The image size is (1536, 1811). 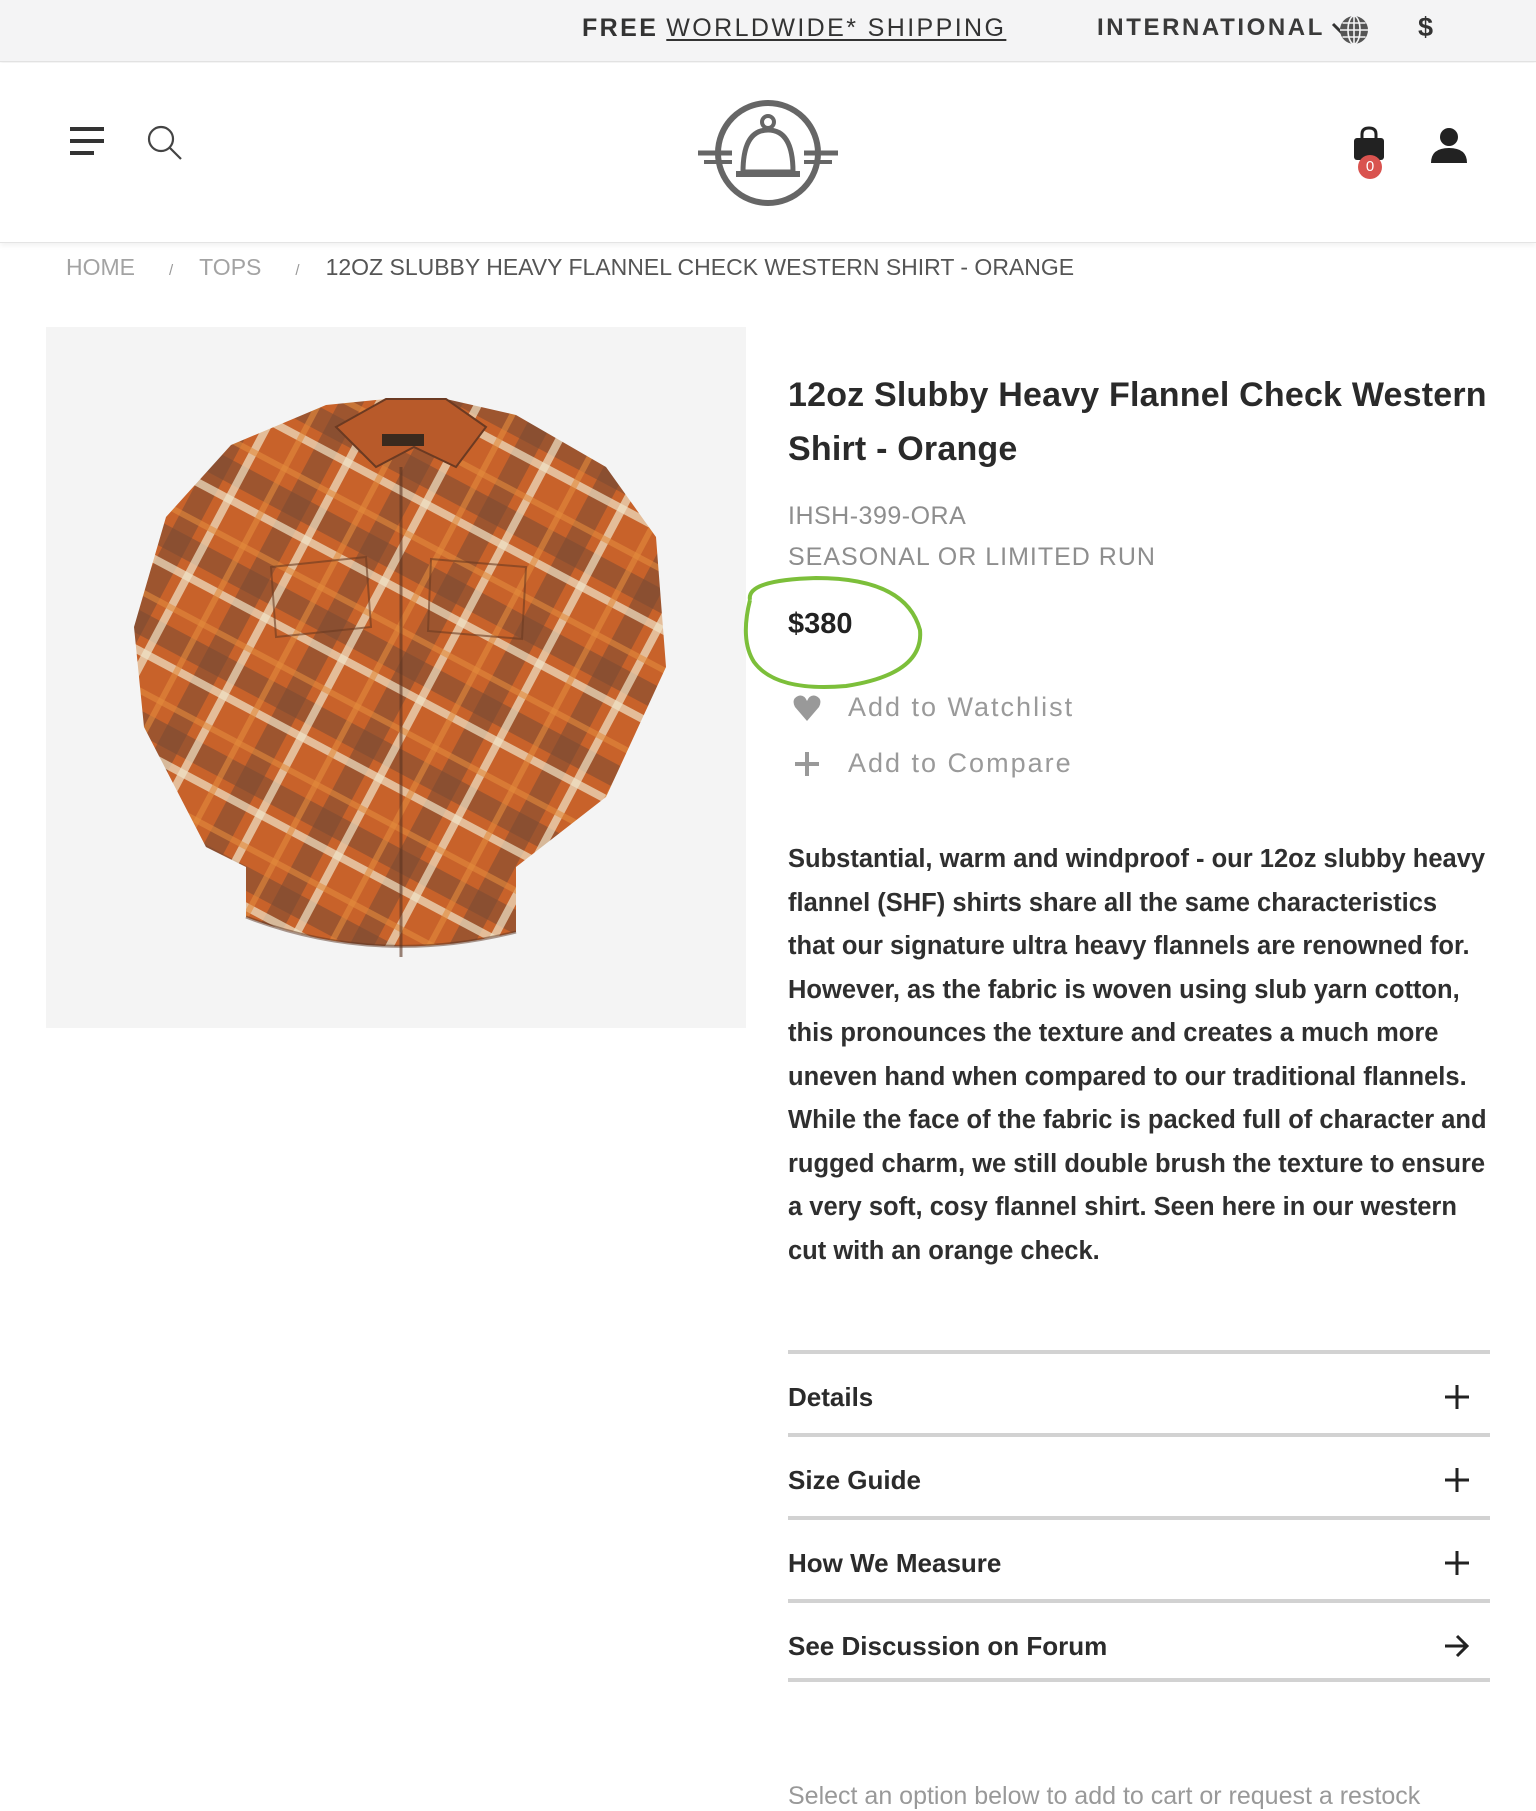 I want to click on region-label: INTERNATIONAL, so click(x=1211, y=27).